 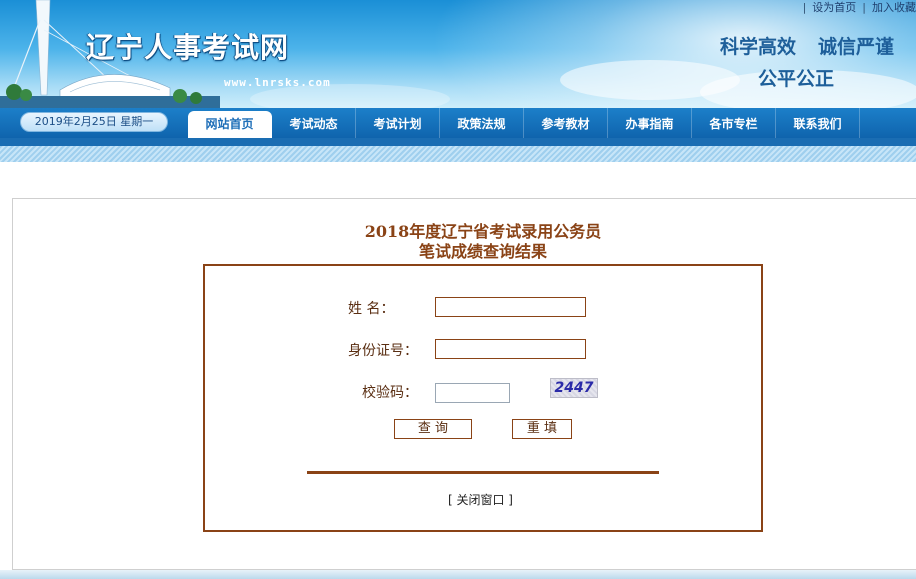 I want to click on nav-item-policy: 政策法规, so click(x=482, y=123).